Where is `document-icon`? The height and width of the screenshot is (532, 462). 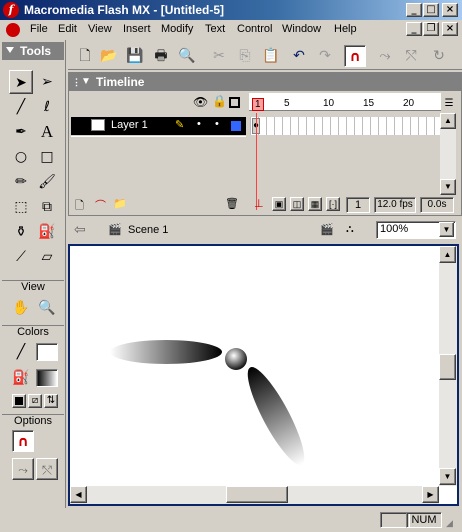 document-icon is located at coordinates (13, 30).